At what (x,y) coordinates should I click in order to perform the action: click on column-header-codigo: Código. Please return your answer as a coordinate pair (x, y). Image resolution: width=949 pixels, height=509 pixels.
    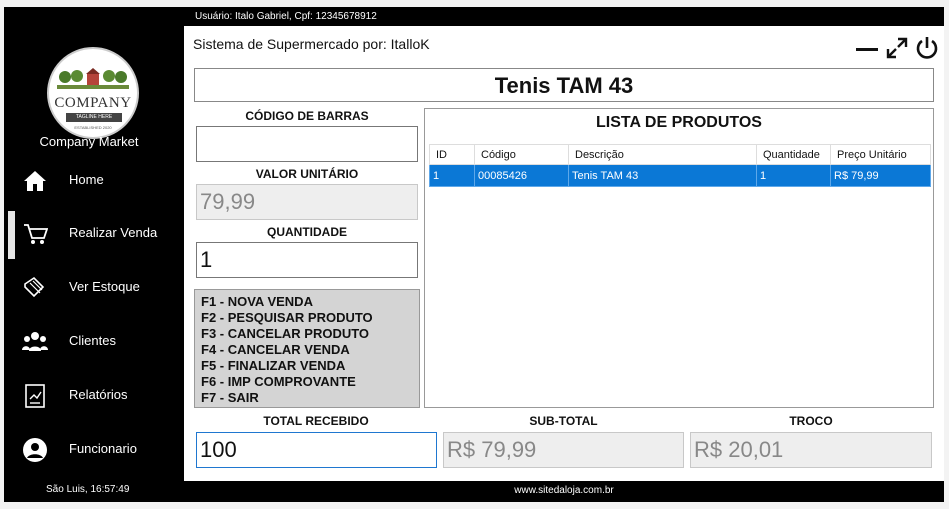
    Looking at the image, I should click on (521, 154).